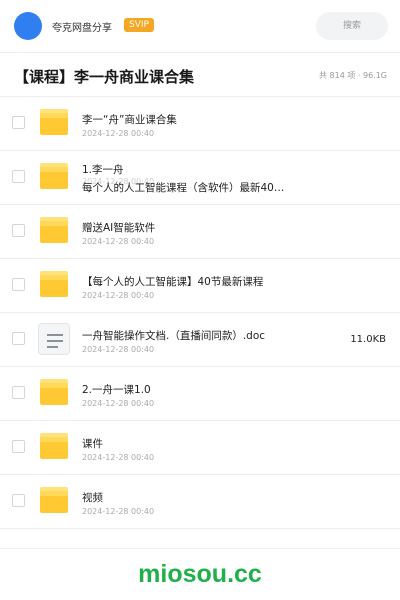 Image resolution: width=400 pixels, height=600 pixels. I want to click on item-name: 视频, so click(92, 498).